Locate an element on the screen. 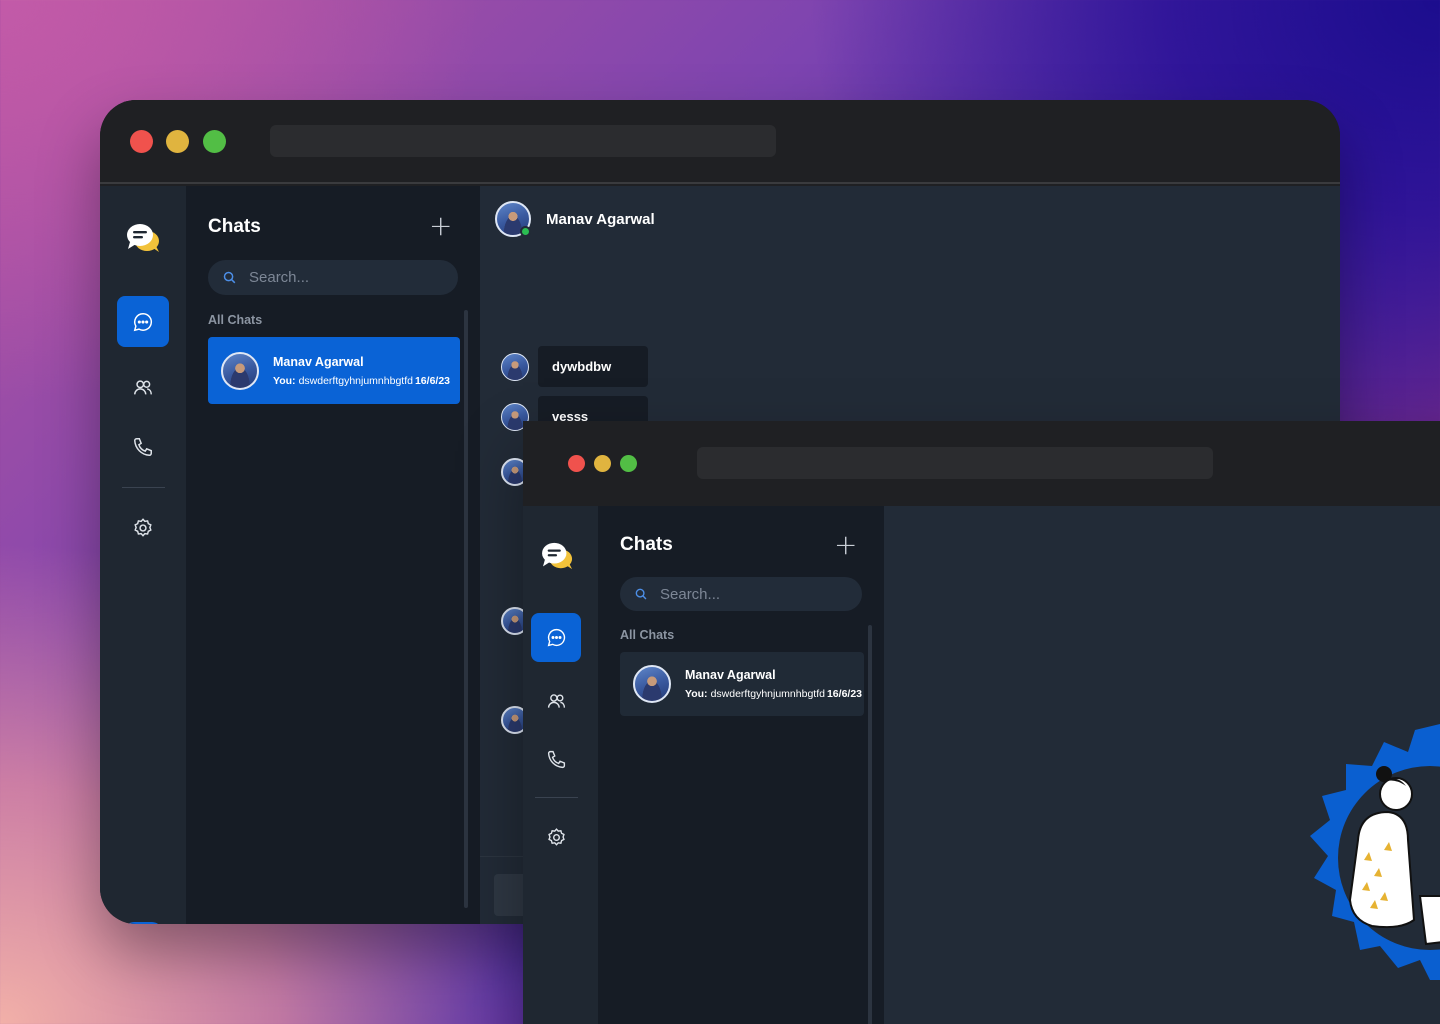  conversation-header: Manav Agarwal is located at coordinates (910, 219).